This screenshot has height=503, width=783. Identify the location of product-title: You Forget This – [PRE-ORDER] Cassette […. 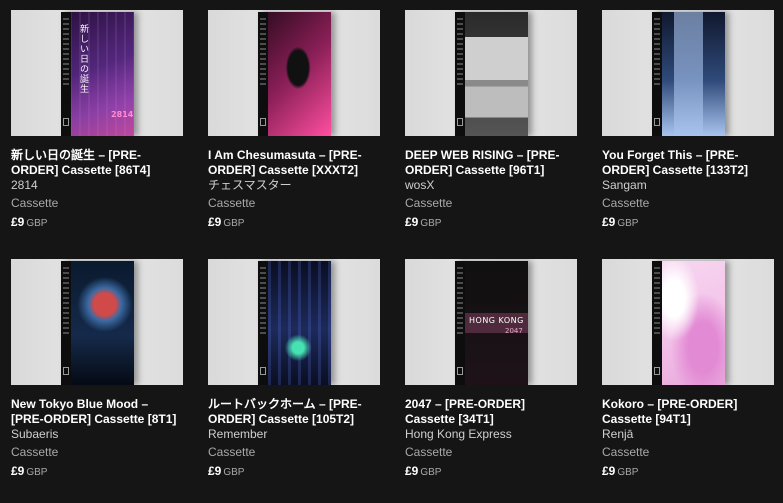
(688, 163).